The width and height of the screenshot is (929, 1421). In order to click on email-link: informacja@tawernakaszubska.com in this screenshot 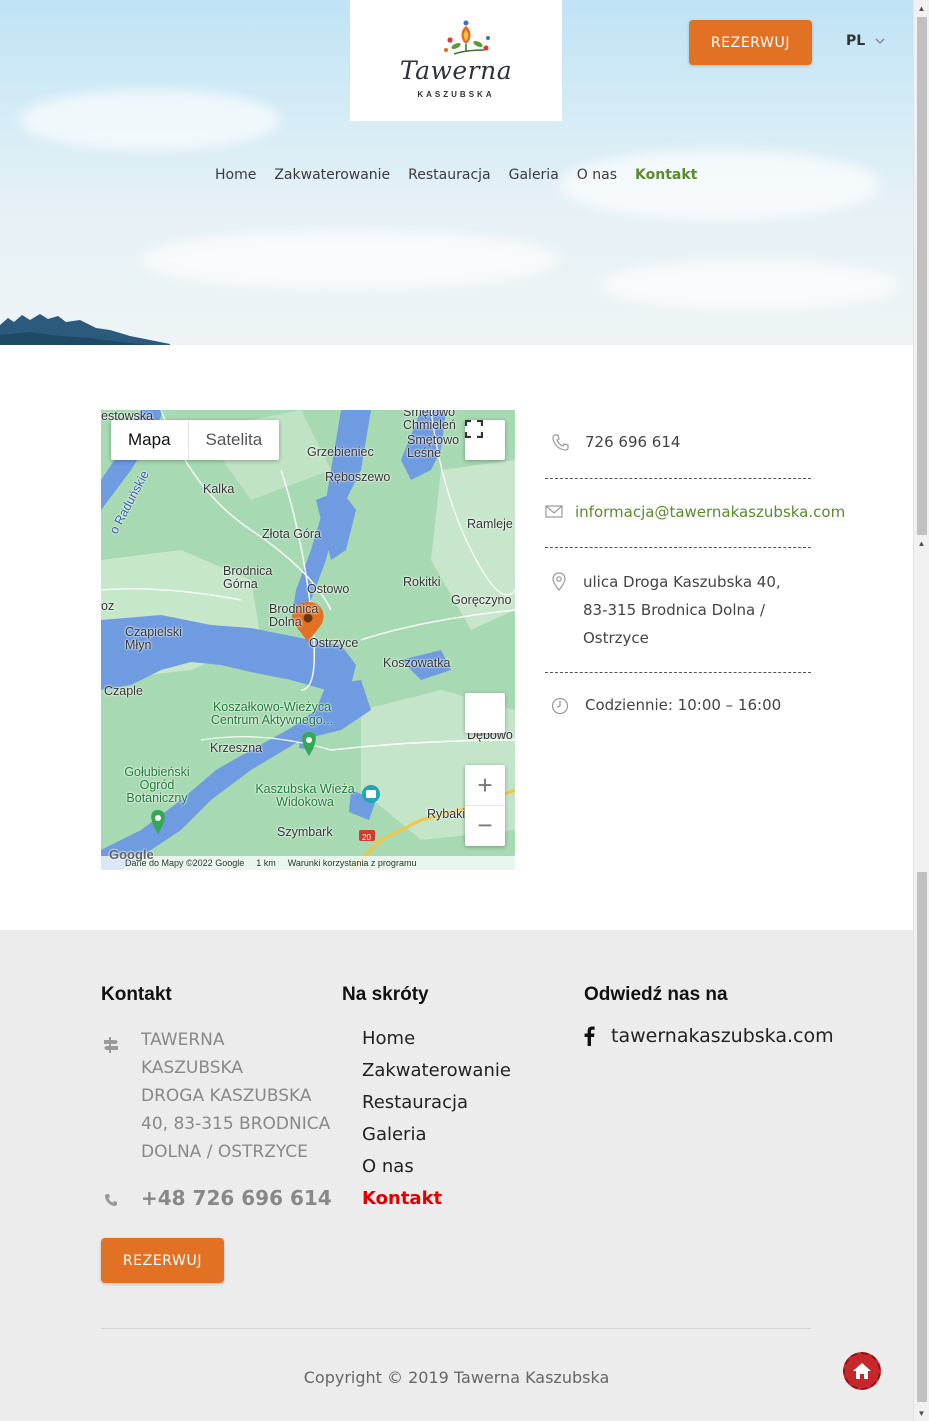, I will do `click(710, 512)`.